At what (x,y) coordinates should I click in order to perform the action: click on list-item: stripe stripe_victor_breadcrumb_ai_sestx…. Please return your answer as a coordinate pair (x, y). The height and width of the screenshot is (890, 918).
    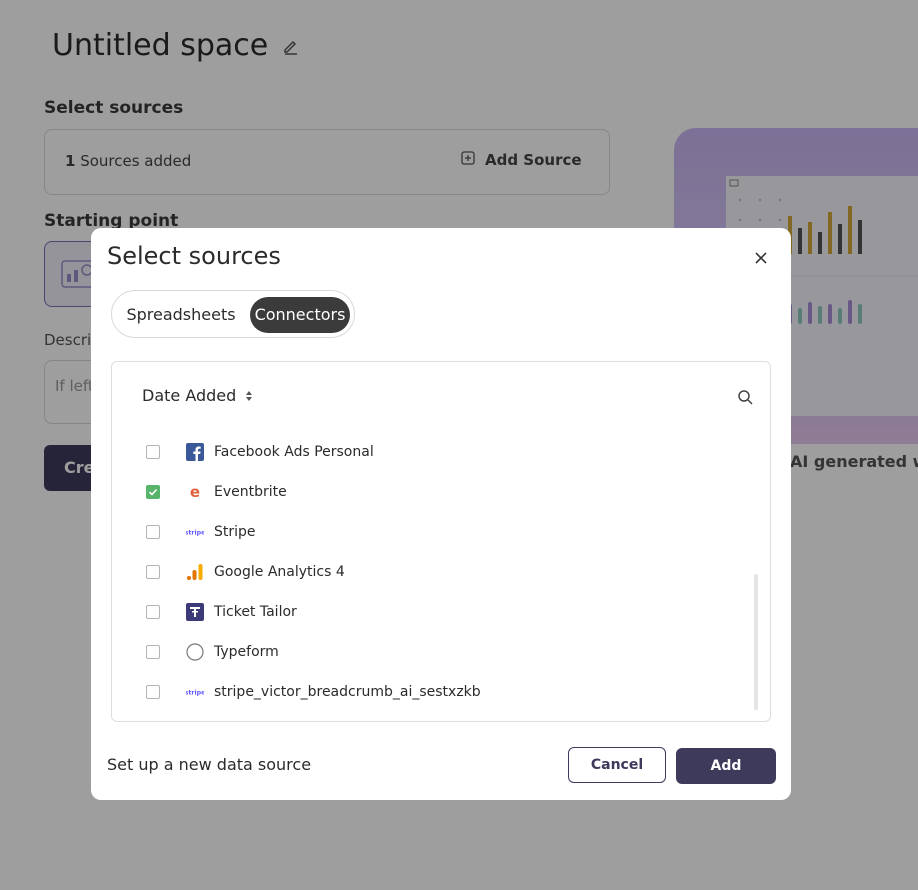
    Looking at the image, I should click on (313, 692).